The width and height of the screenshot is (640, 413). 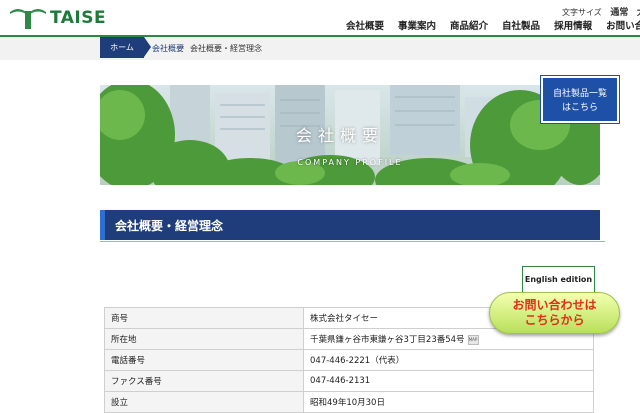 I want to click on section-heading: 会社概要・経営理念, so click(x=352, y=226).